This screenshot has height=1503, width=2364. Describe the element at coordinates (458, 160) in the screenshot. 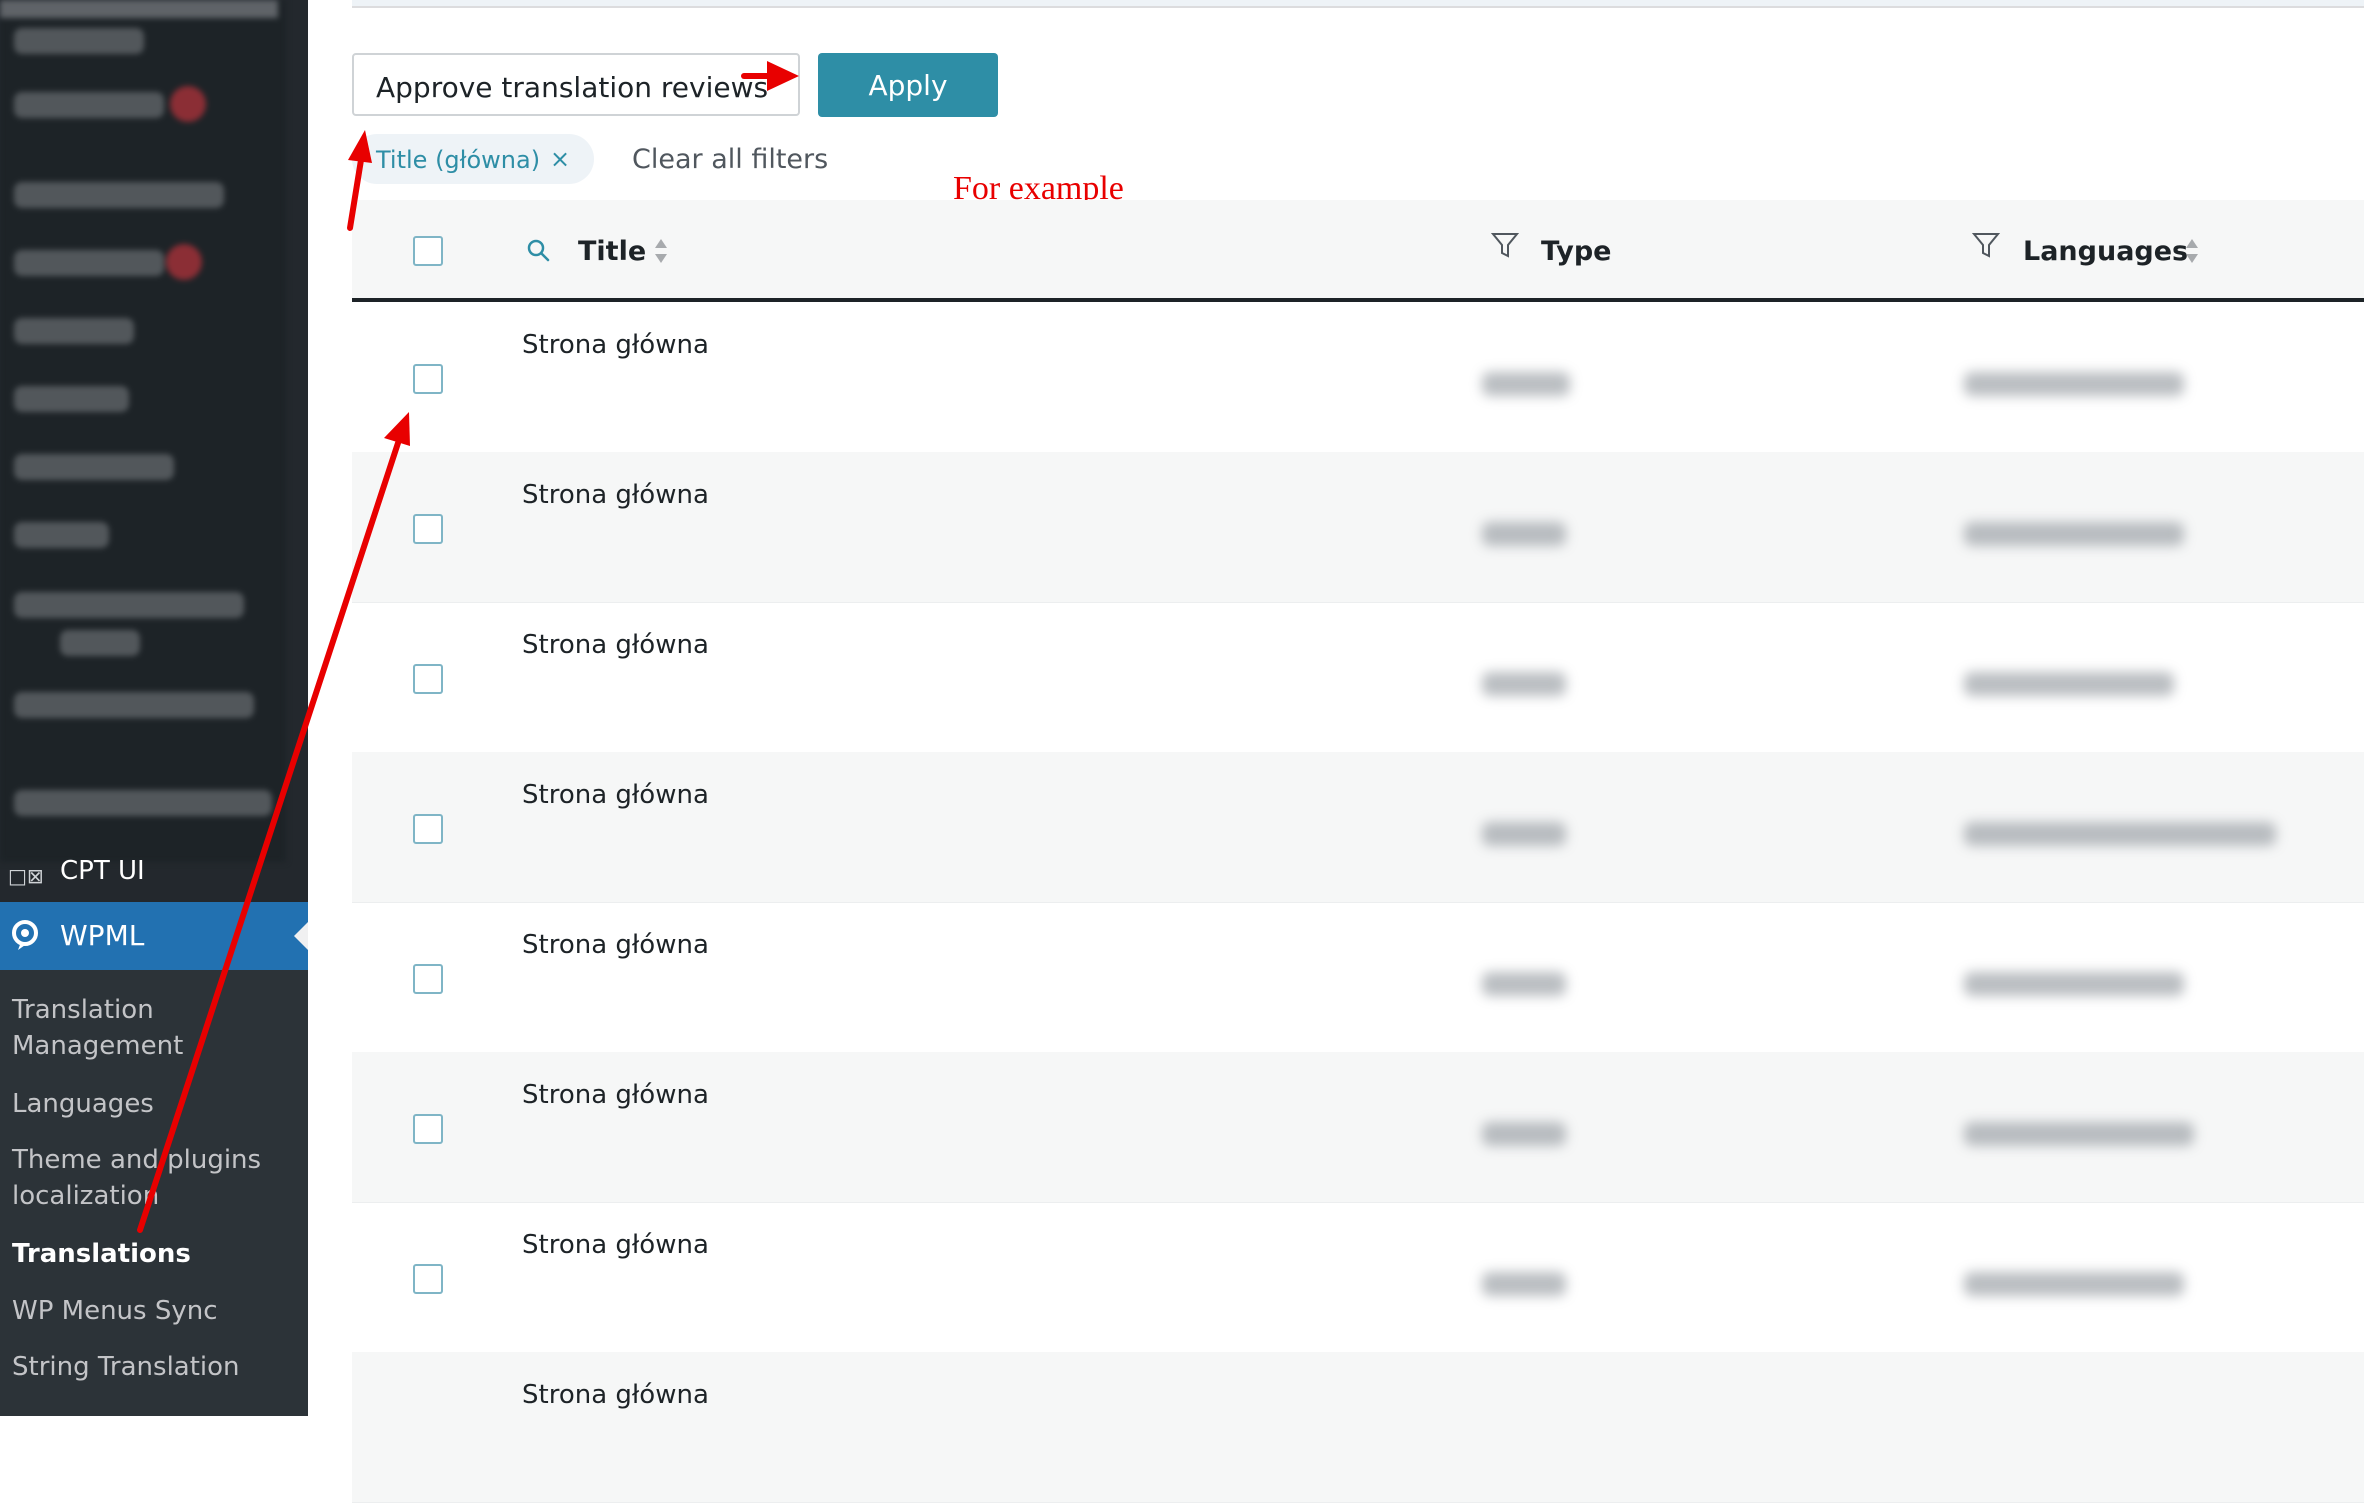

I see `filter-chip-label: Title (główna)` at that location.